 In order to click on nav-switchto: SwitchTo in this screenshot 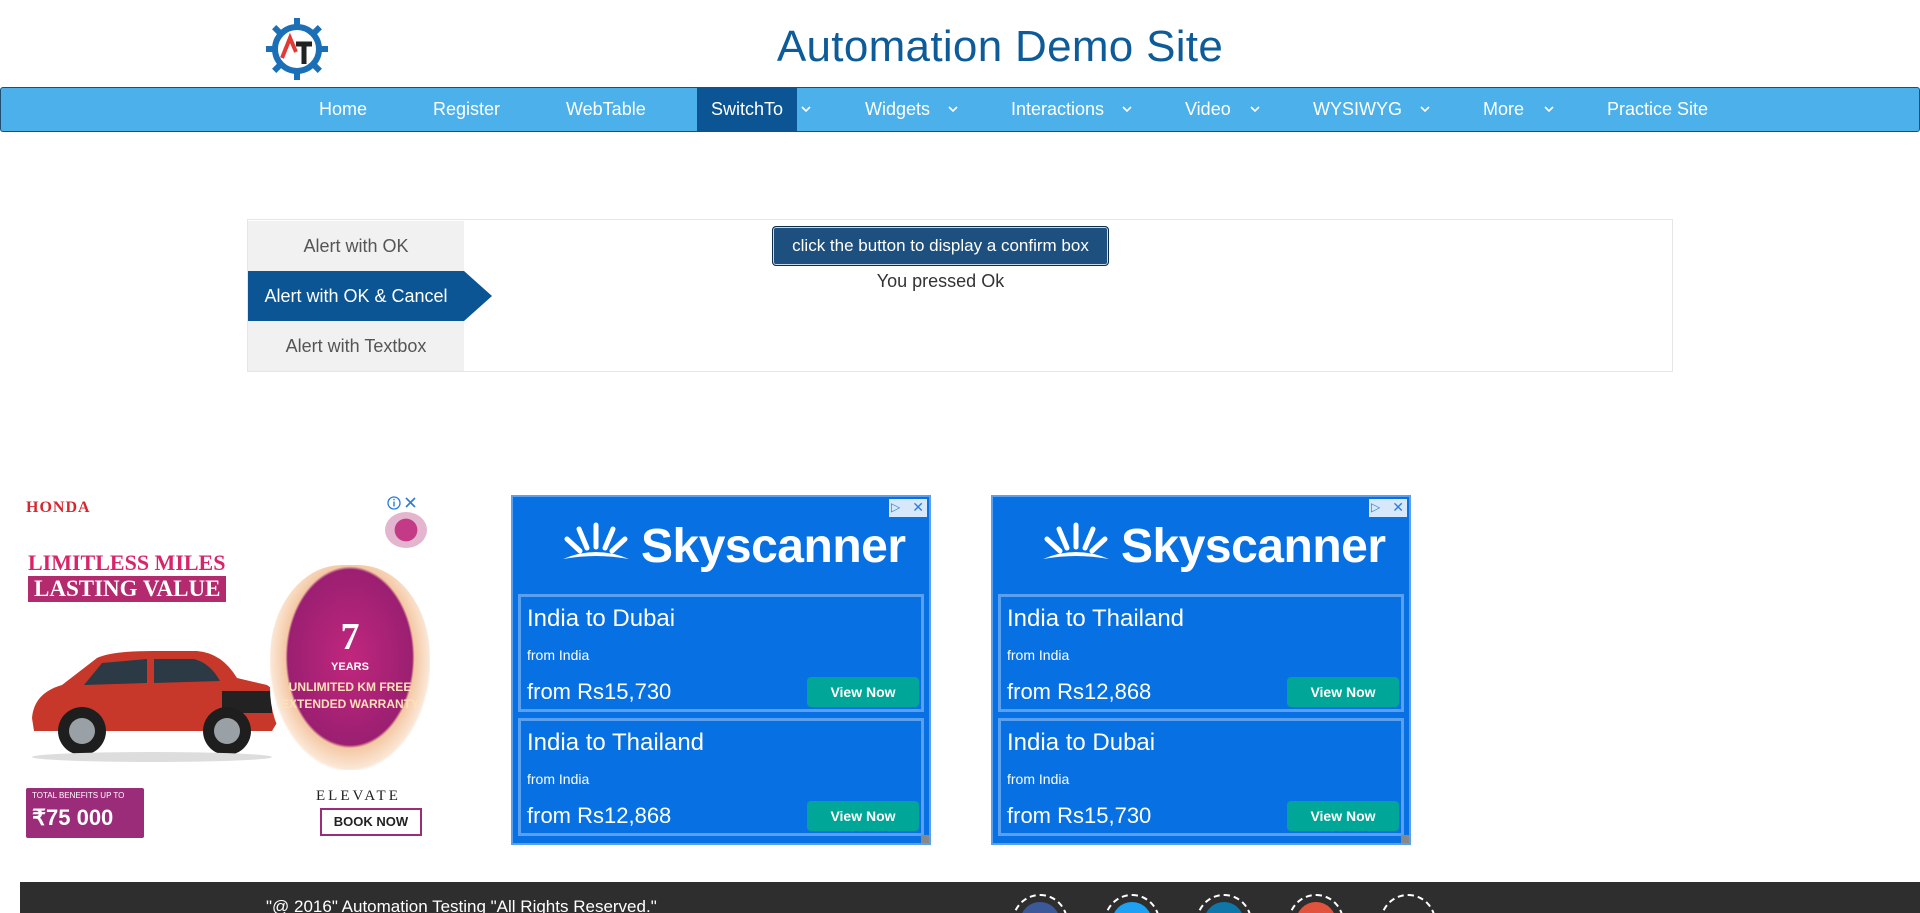, I will do `click(747, 109)`.